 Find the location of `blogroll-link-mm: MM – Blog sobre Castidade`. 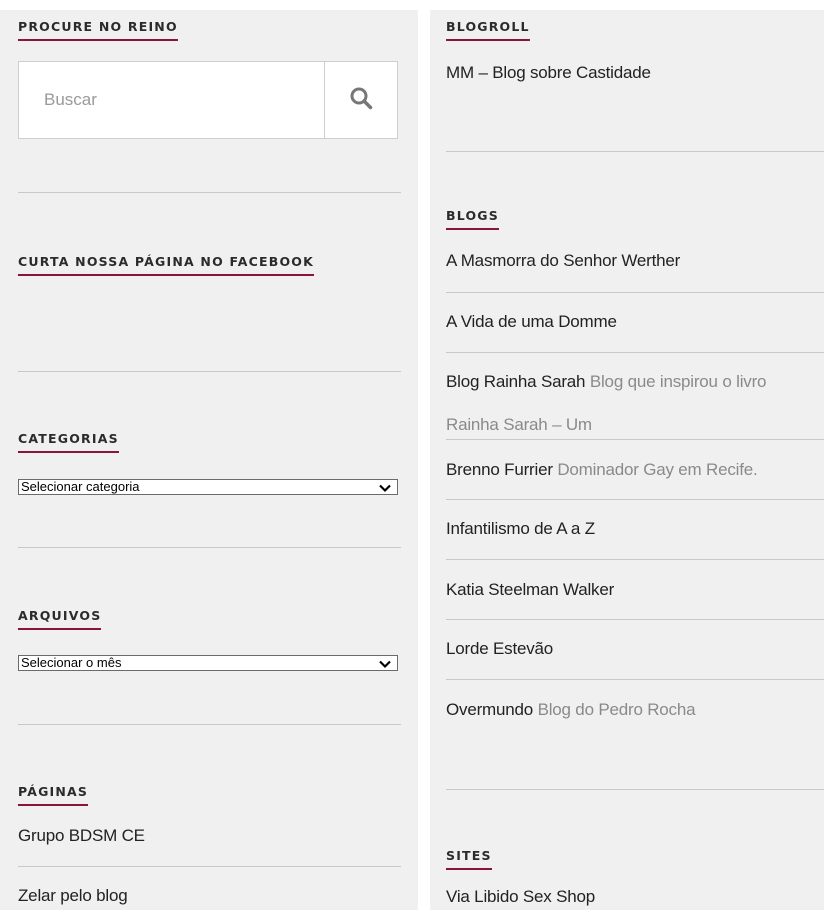

blogroll-link-mm: MM – Blog sobre Castidade is located at coordinates (548, 73).